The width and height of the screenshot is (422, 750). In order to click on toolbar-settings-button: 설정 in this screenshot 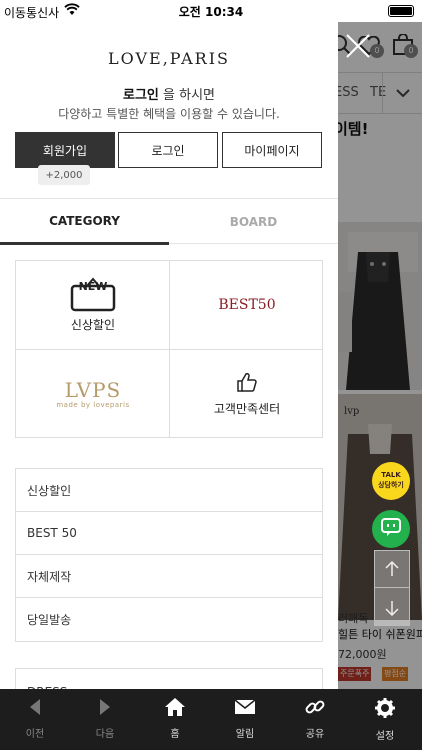, I will do `click(385, 719)`.